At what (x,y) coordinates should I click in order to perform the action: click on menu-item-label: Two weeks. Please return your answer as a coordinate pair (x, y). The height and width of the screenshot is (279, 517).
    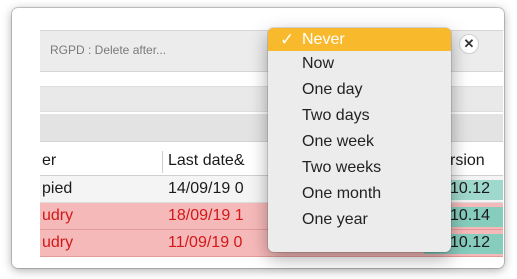
    Looking at the image, I should click on (342, 167).